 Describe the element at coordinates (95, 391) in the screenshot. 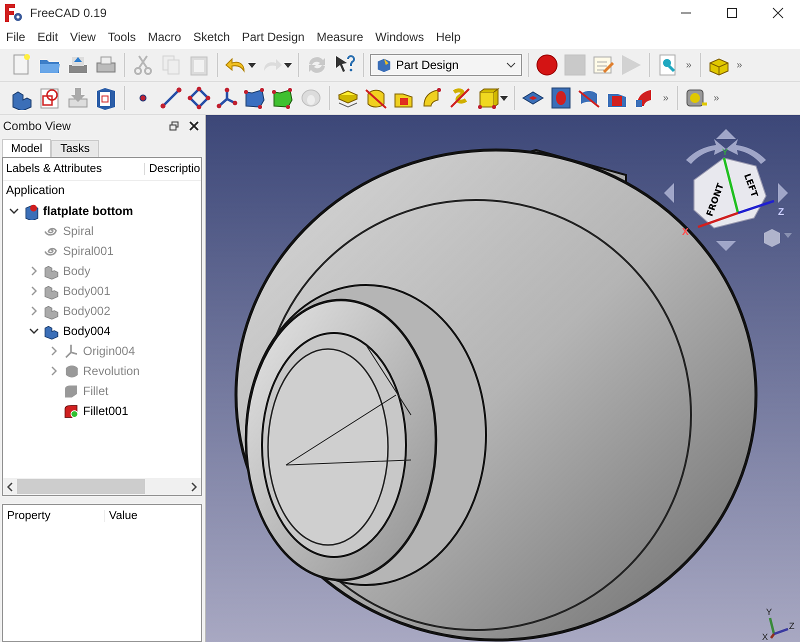

I see `tree-item: Fillet` at that location.